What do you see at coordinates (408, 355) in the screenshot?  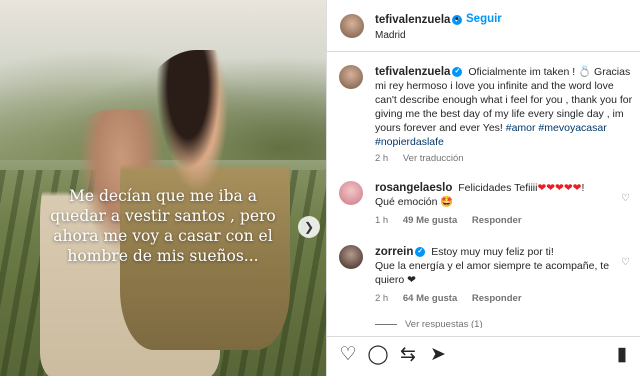 I see `repost-icon: ⇆` at bounding box center [408, 355].